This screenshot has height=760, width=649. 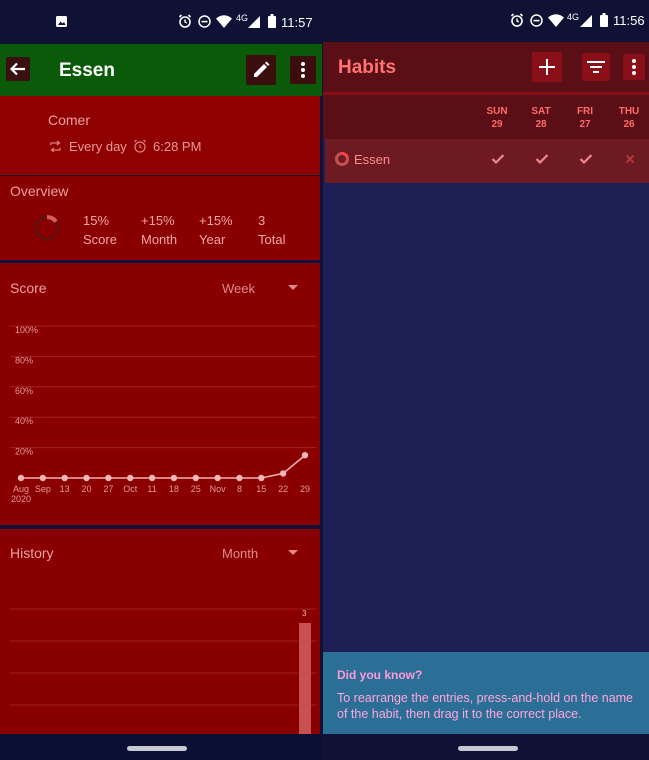 I want to click on stat-score: 15% Score, so click(x=100, y=230).